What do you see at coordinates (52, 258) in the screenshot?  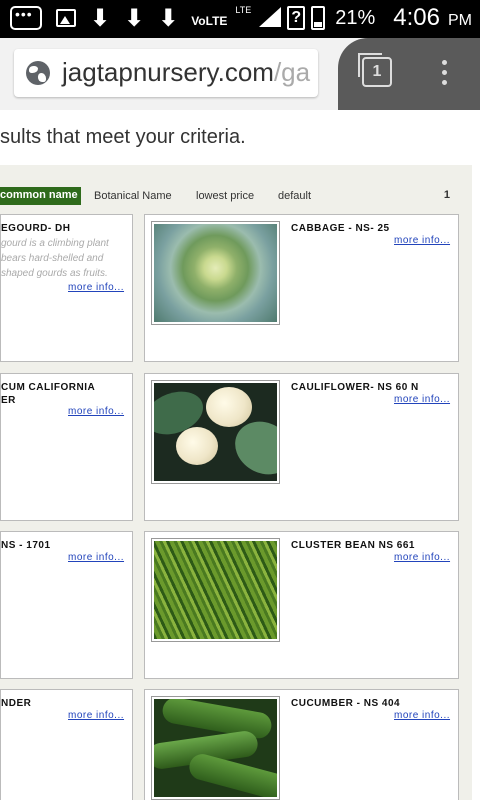 I see `description-line: bears hard-shelled and` at bounding box center [52, 258].